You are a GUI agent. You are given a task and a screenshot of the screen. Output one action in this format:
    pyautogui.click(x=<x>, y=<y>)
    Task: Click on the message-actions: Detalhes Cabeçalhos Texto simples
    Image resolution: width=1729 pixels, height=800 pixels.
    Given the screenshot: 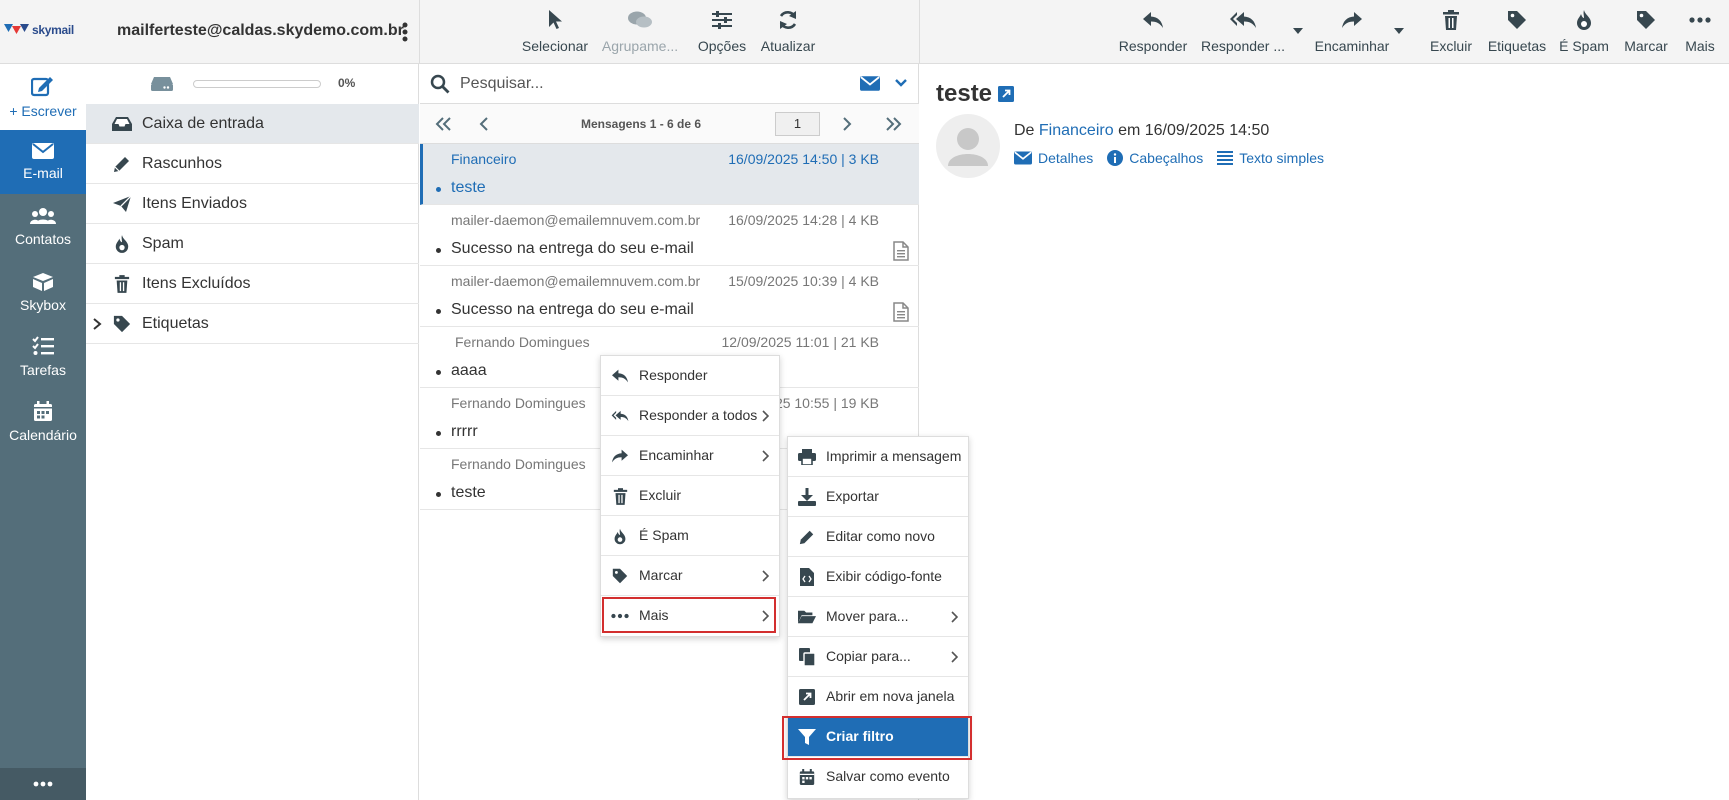 What is the action you would take?
    pyautogui.click(x=1169, y=158)
    